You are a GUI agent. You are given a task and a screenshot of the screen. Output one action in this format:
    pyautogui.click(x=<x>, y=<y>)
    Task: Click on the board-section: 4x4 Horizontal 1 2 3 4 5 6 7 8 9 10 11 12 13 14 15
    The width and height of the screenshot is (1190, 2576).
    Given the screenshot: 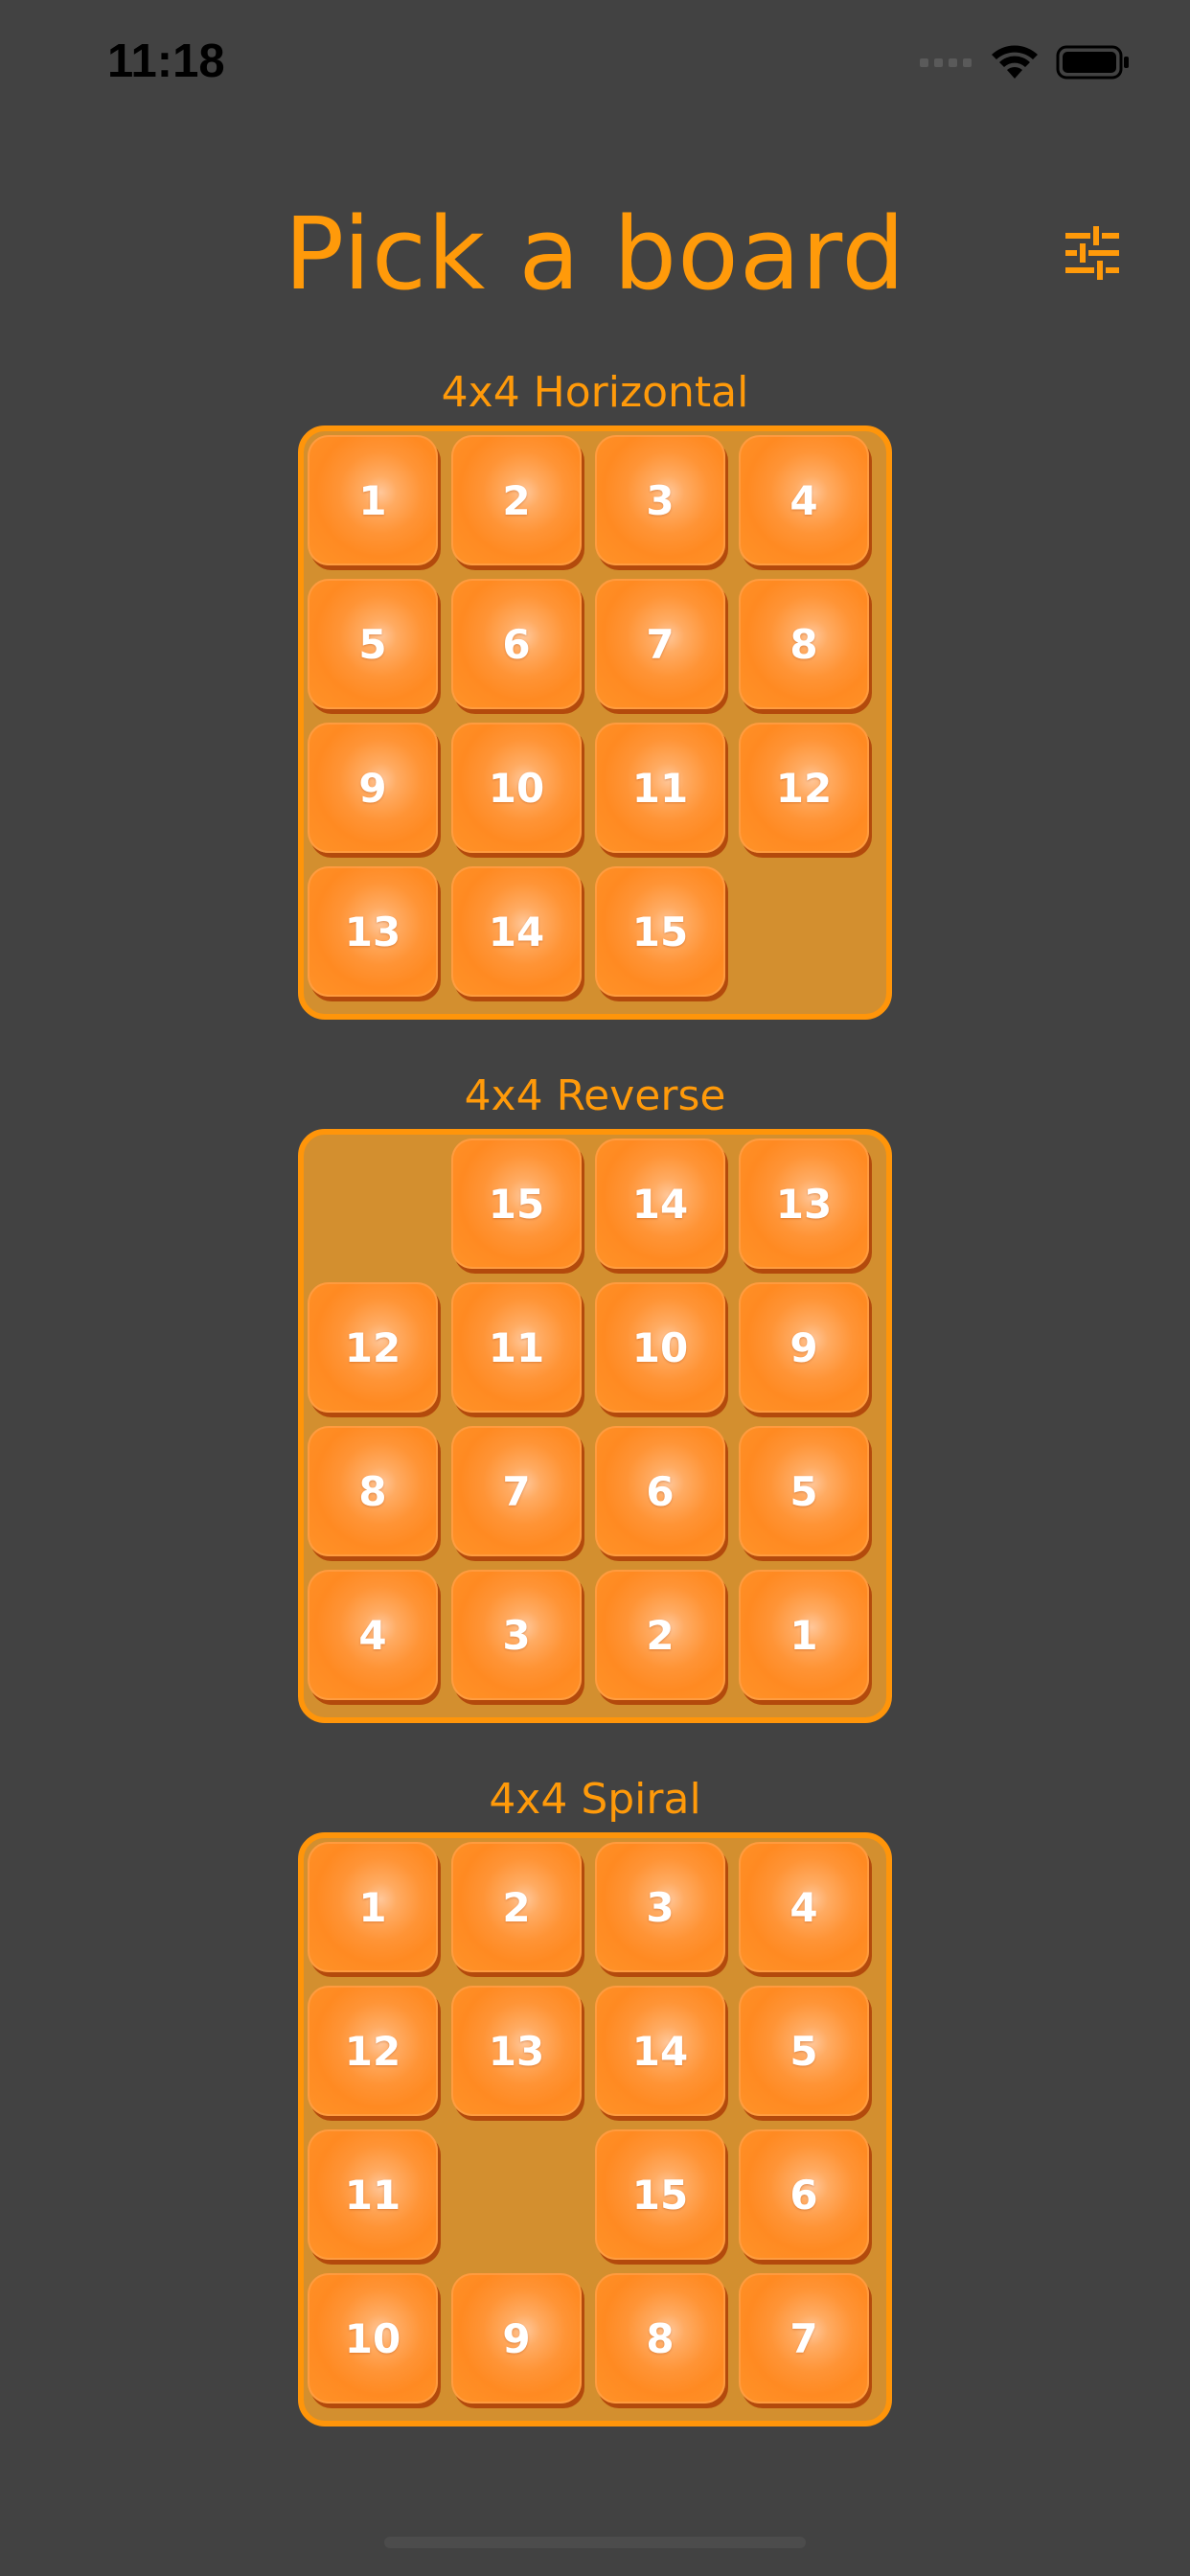 What is the action you would take?
    pyautogui.click(x=595, y=692)
    